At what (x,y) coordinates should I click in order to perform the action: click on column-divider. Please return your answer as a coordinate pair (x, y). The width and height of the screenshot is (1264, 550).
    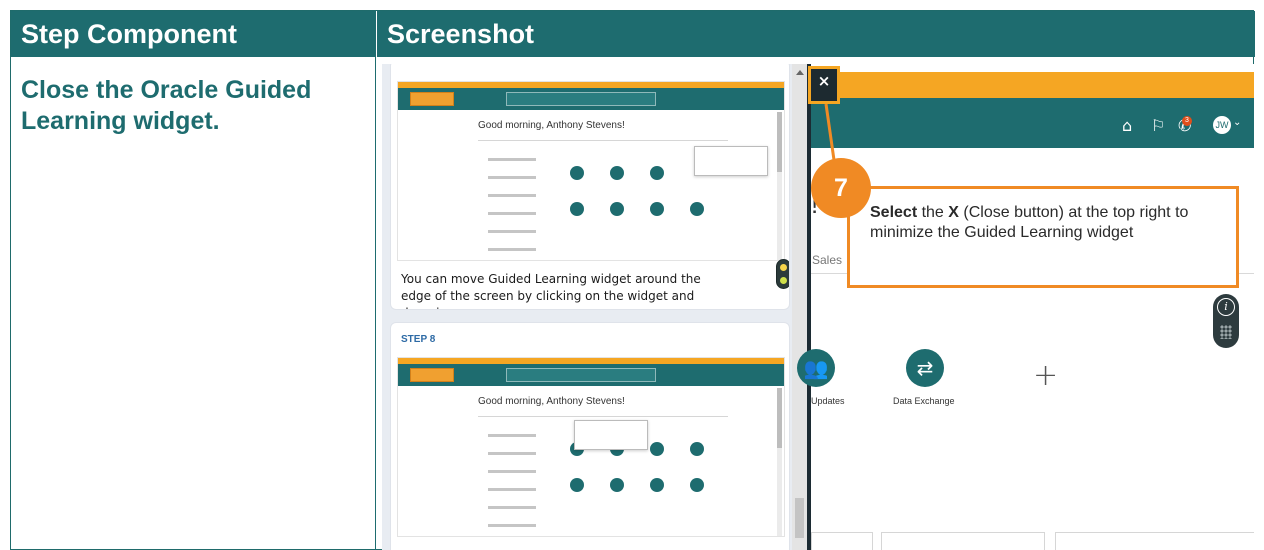
    Looking at the image, I should click on (375, 303).